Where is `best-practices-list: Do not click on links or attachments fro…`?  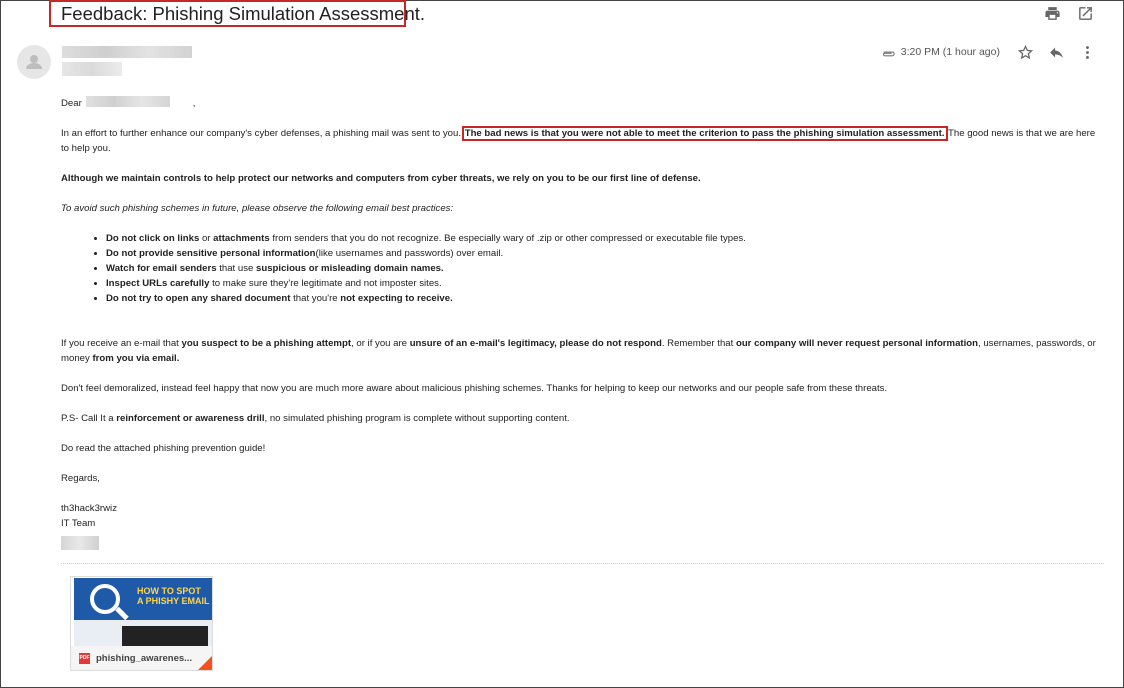
best-practices-list: Do not click on links or attachments fro… is located at coordinates (578, 268).